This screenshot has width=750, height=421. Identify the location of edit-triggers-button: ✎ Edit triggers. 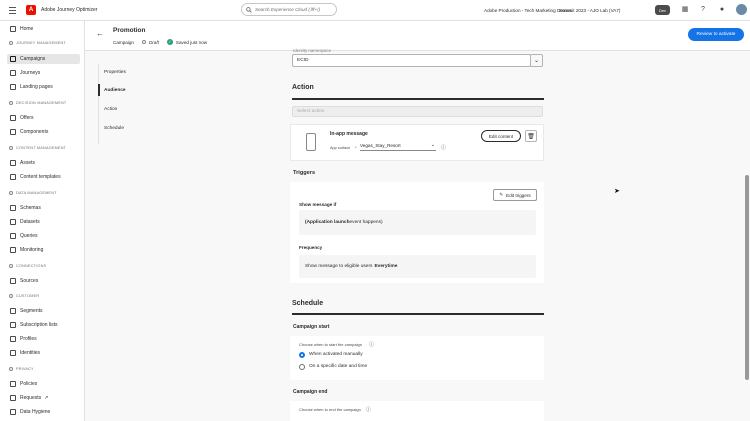
(515, 195).